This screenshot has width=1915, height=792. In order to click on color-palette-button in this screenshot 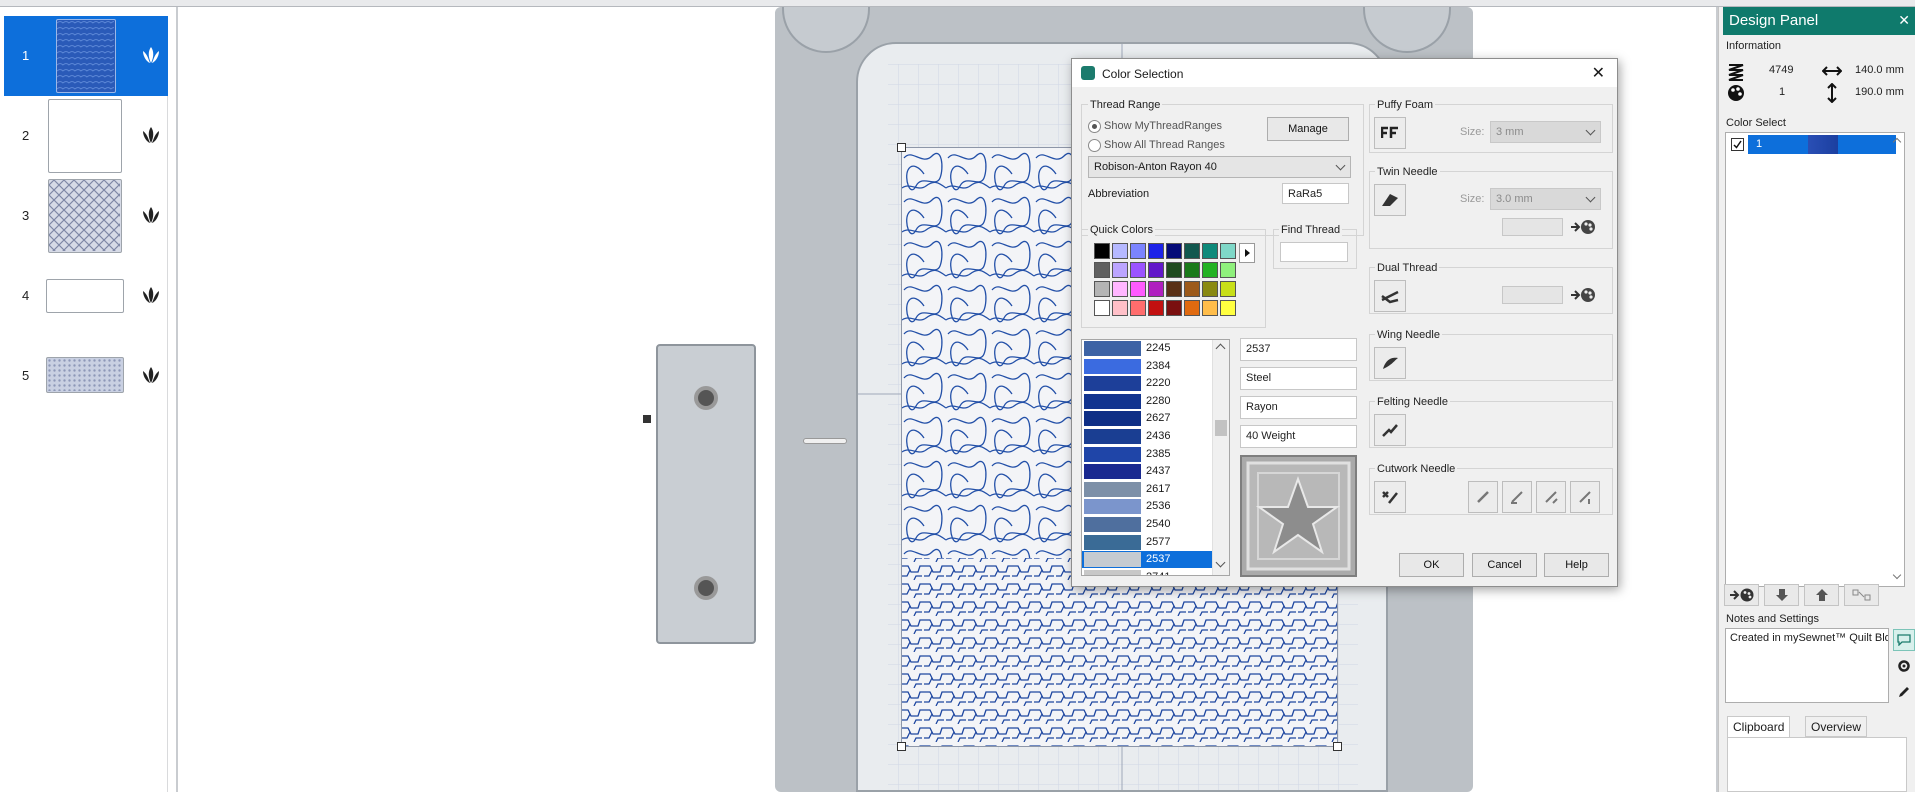, I will do `click(1741, 595)`.